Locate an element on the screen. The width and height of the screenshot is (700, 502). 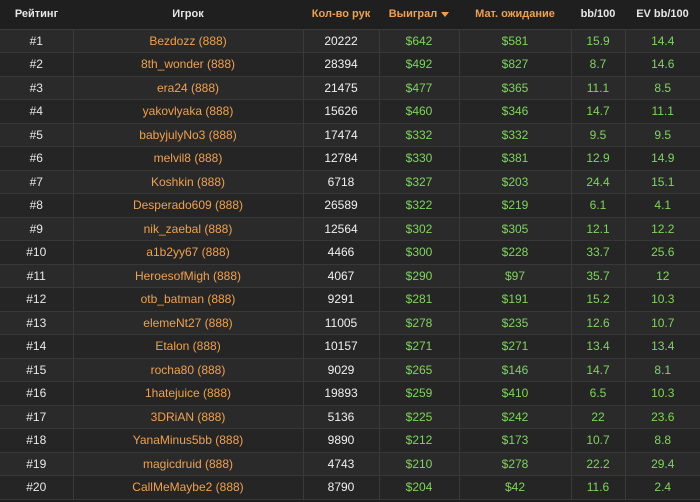
cell-hands: 26589 is located at coordinates (341, 205).